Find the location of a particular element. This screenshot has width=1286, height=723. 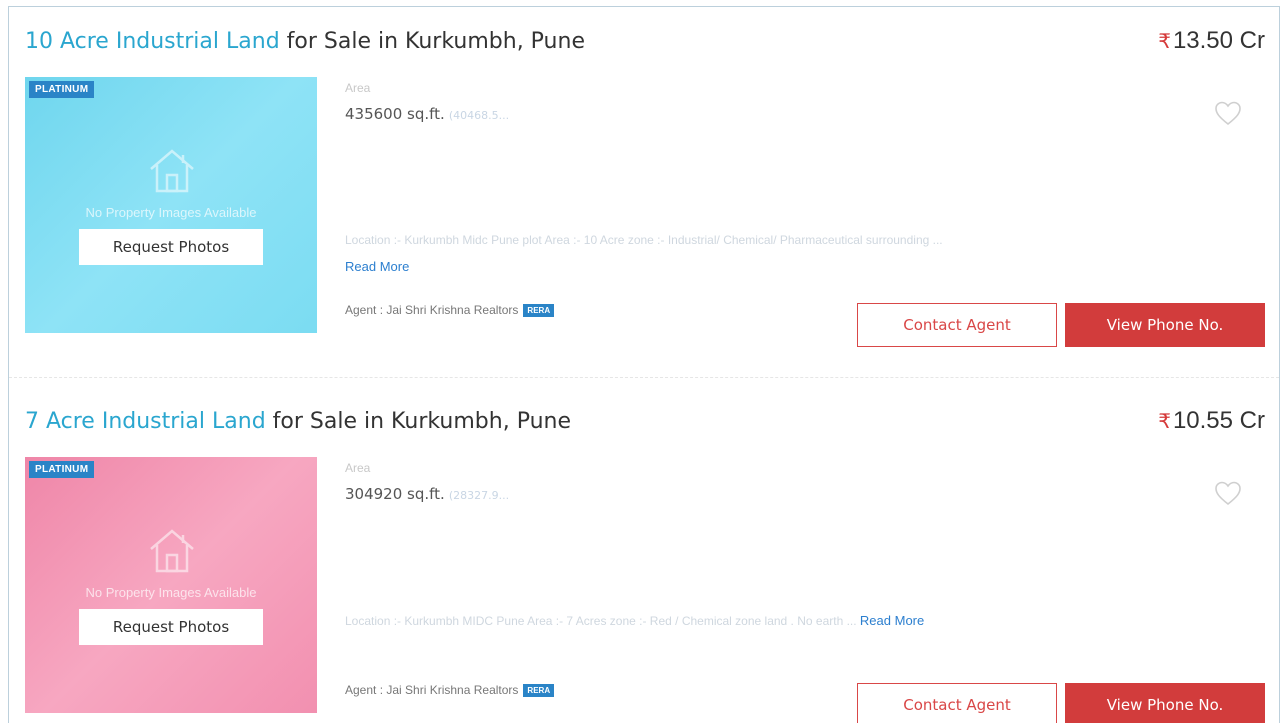

listing-title-highlight: 7 Acre Industrial Land is located at coordinates (145, 421).